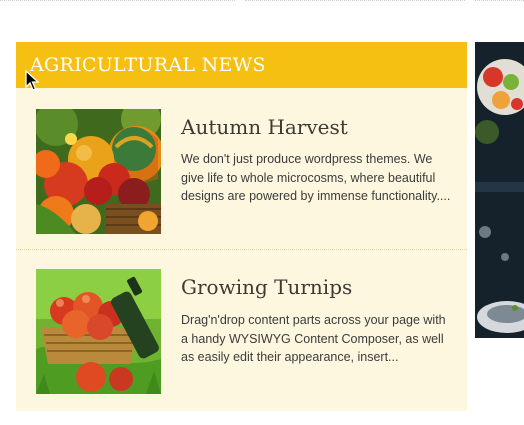 The width and height of the screenshot is (524, 425). What do you see at coordinates (98, 171) in the screenshot?
I see `autumn-harvest-thumbnail` at bounding box center [98, 171].